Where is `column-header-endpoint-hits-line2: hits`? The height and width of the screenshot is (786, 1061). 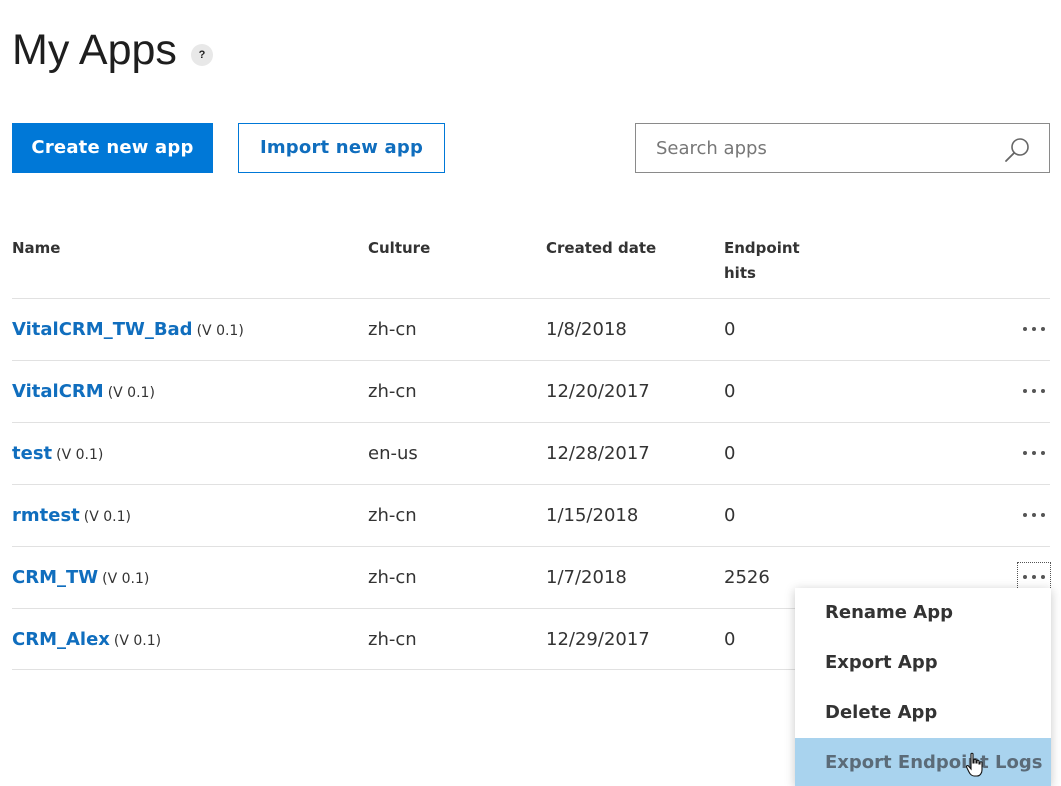 column-header-endpoint-hits-line2: hits is located at coordinates (740, 273).